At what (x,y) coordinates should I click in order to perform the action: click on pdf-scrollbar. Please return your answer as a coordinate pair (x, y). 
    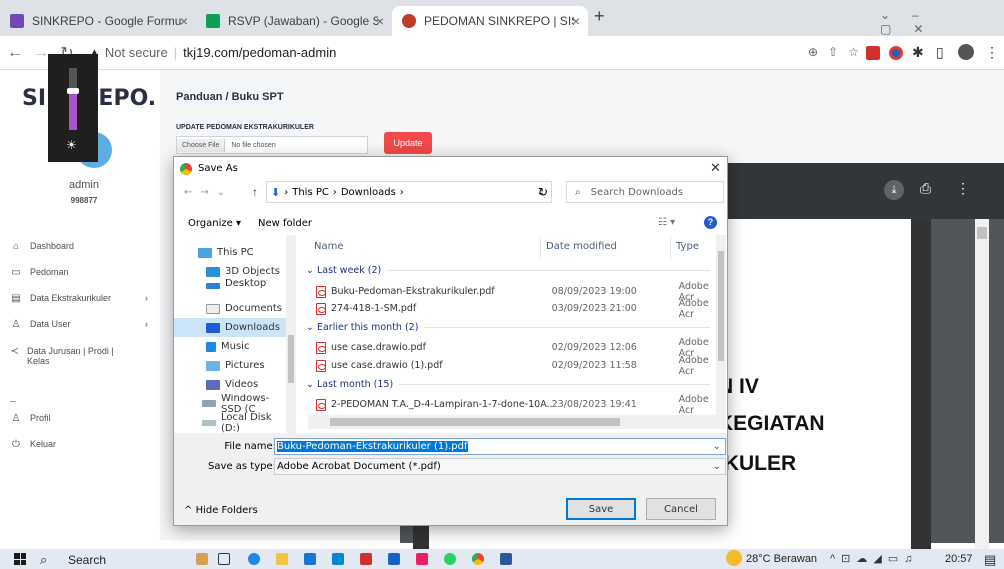
    Looking at the image, I should click on (982, 384).